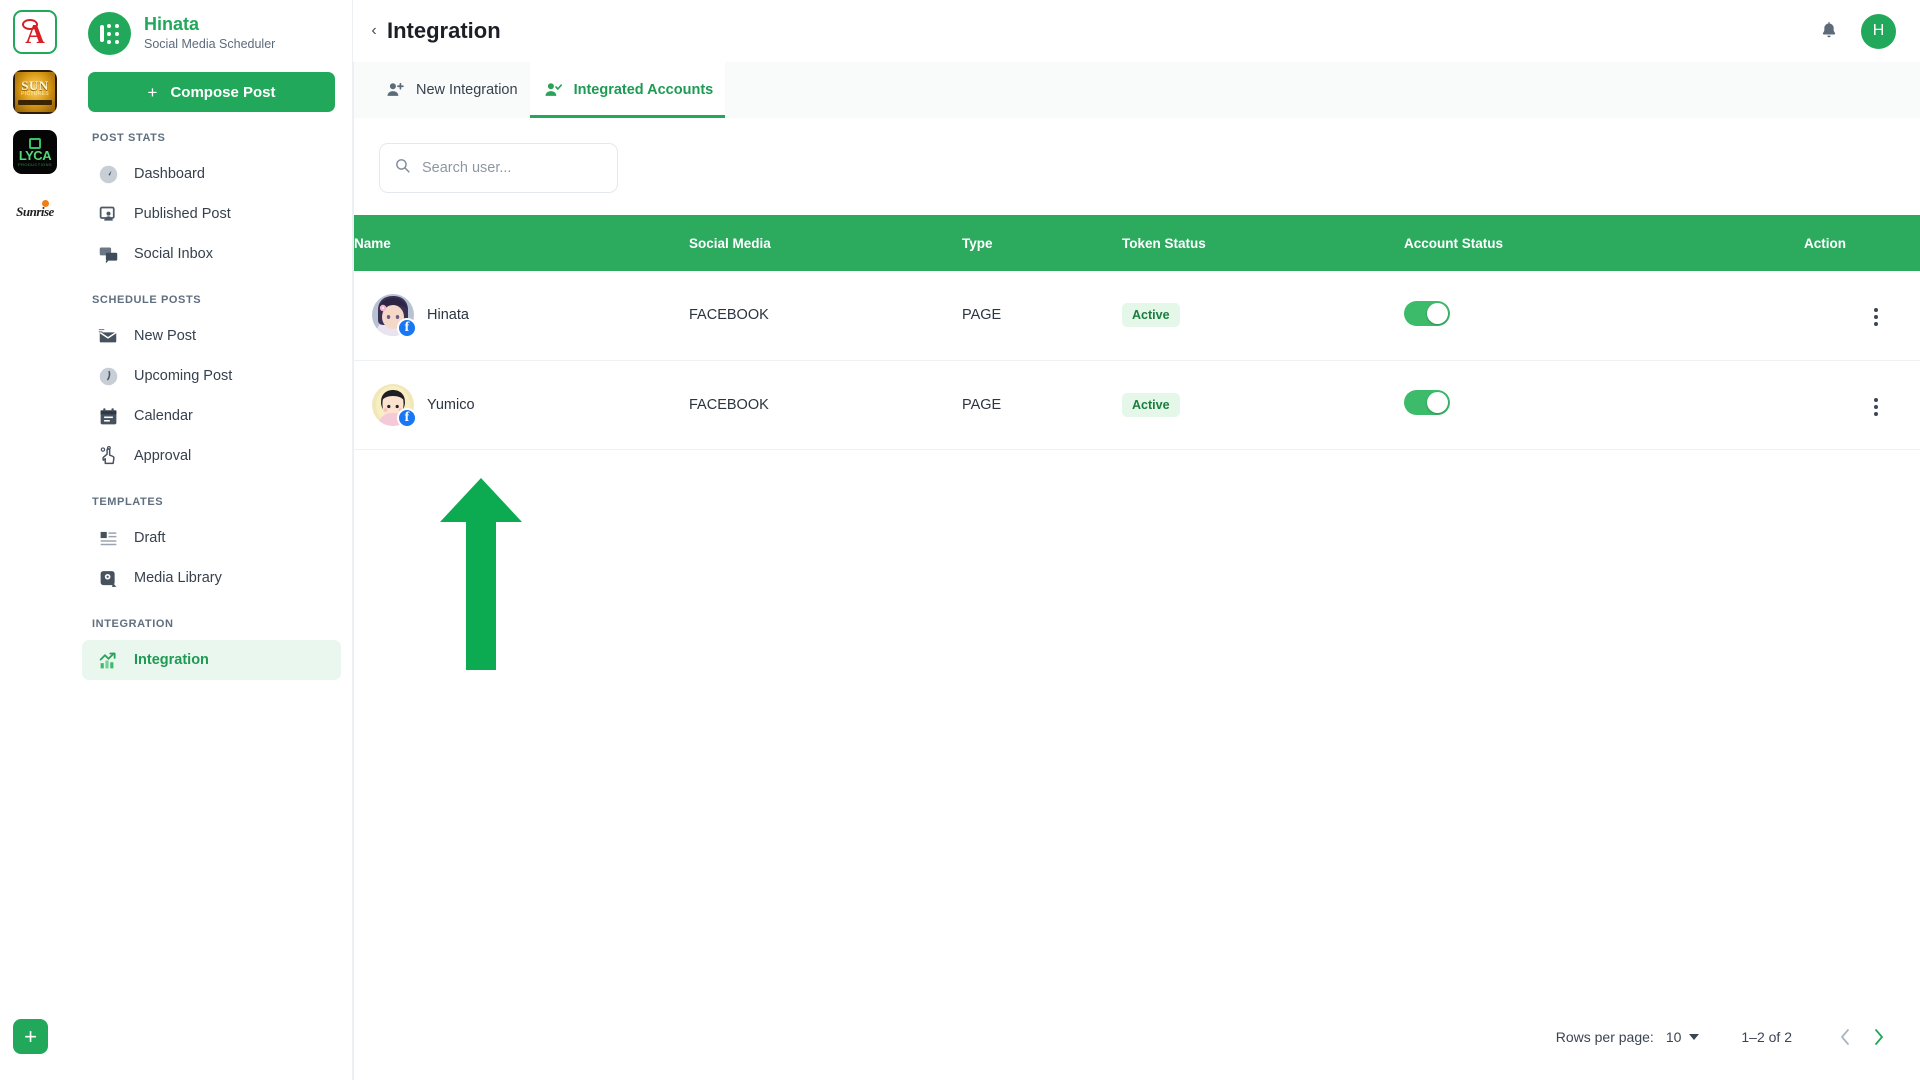 Image resolution: width=1920 pixels, height=1080 pixels. I want to click on draft-icon, so click(108, 538).